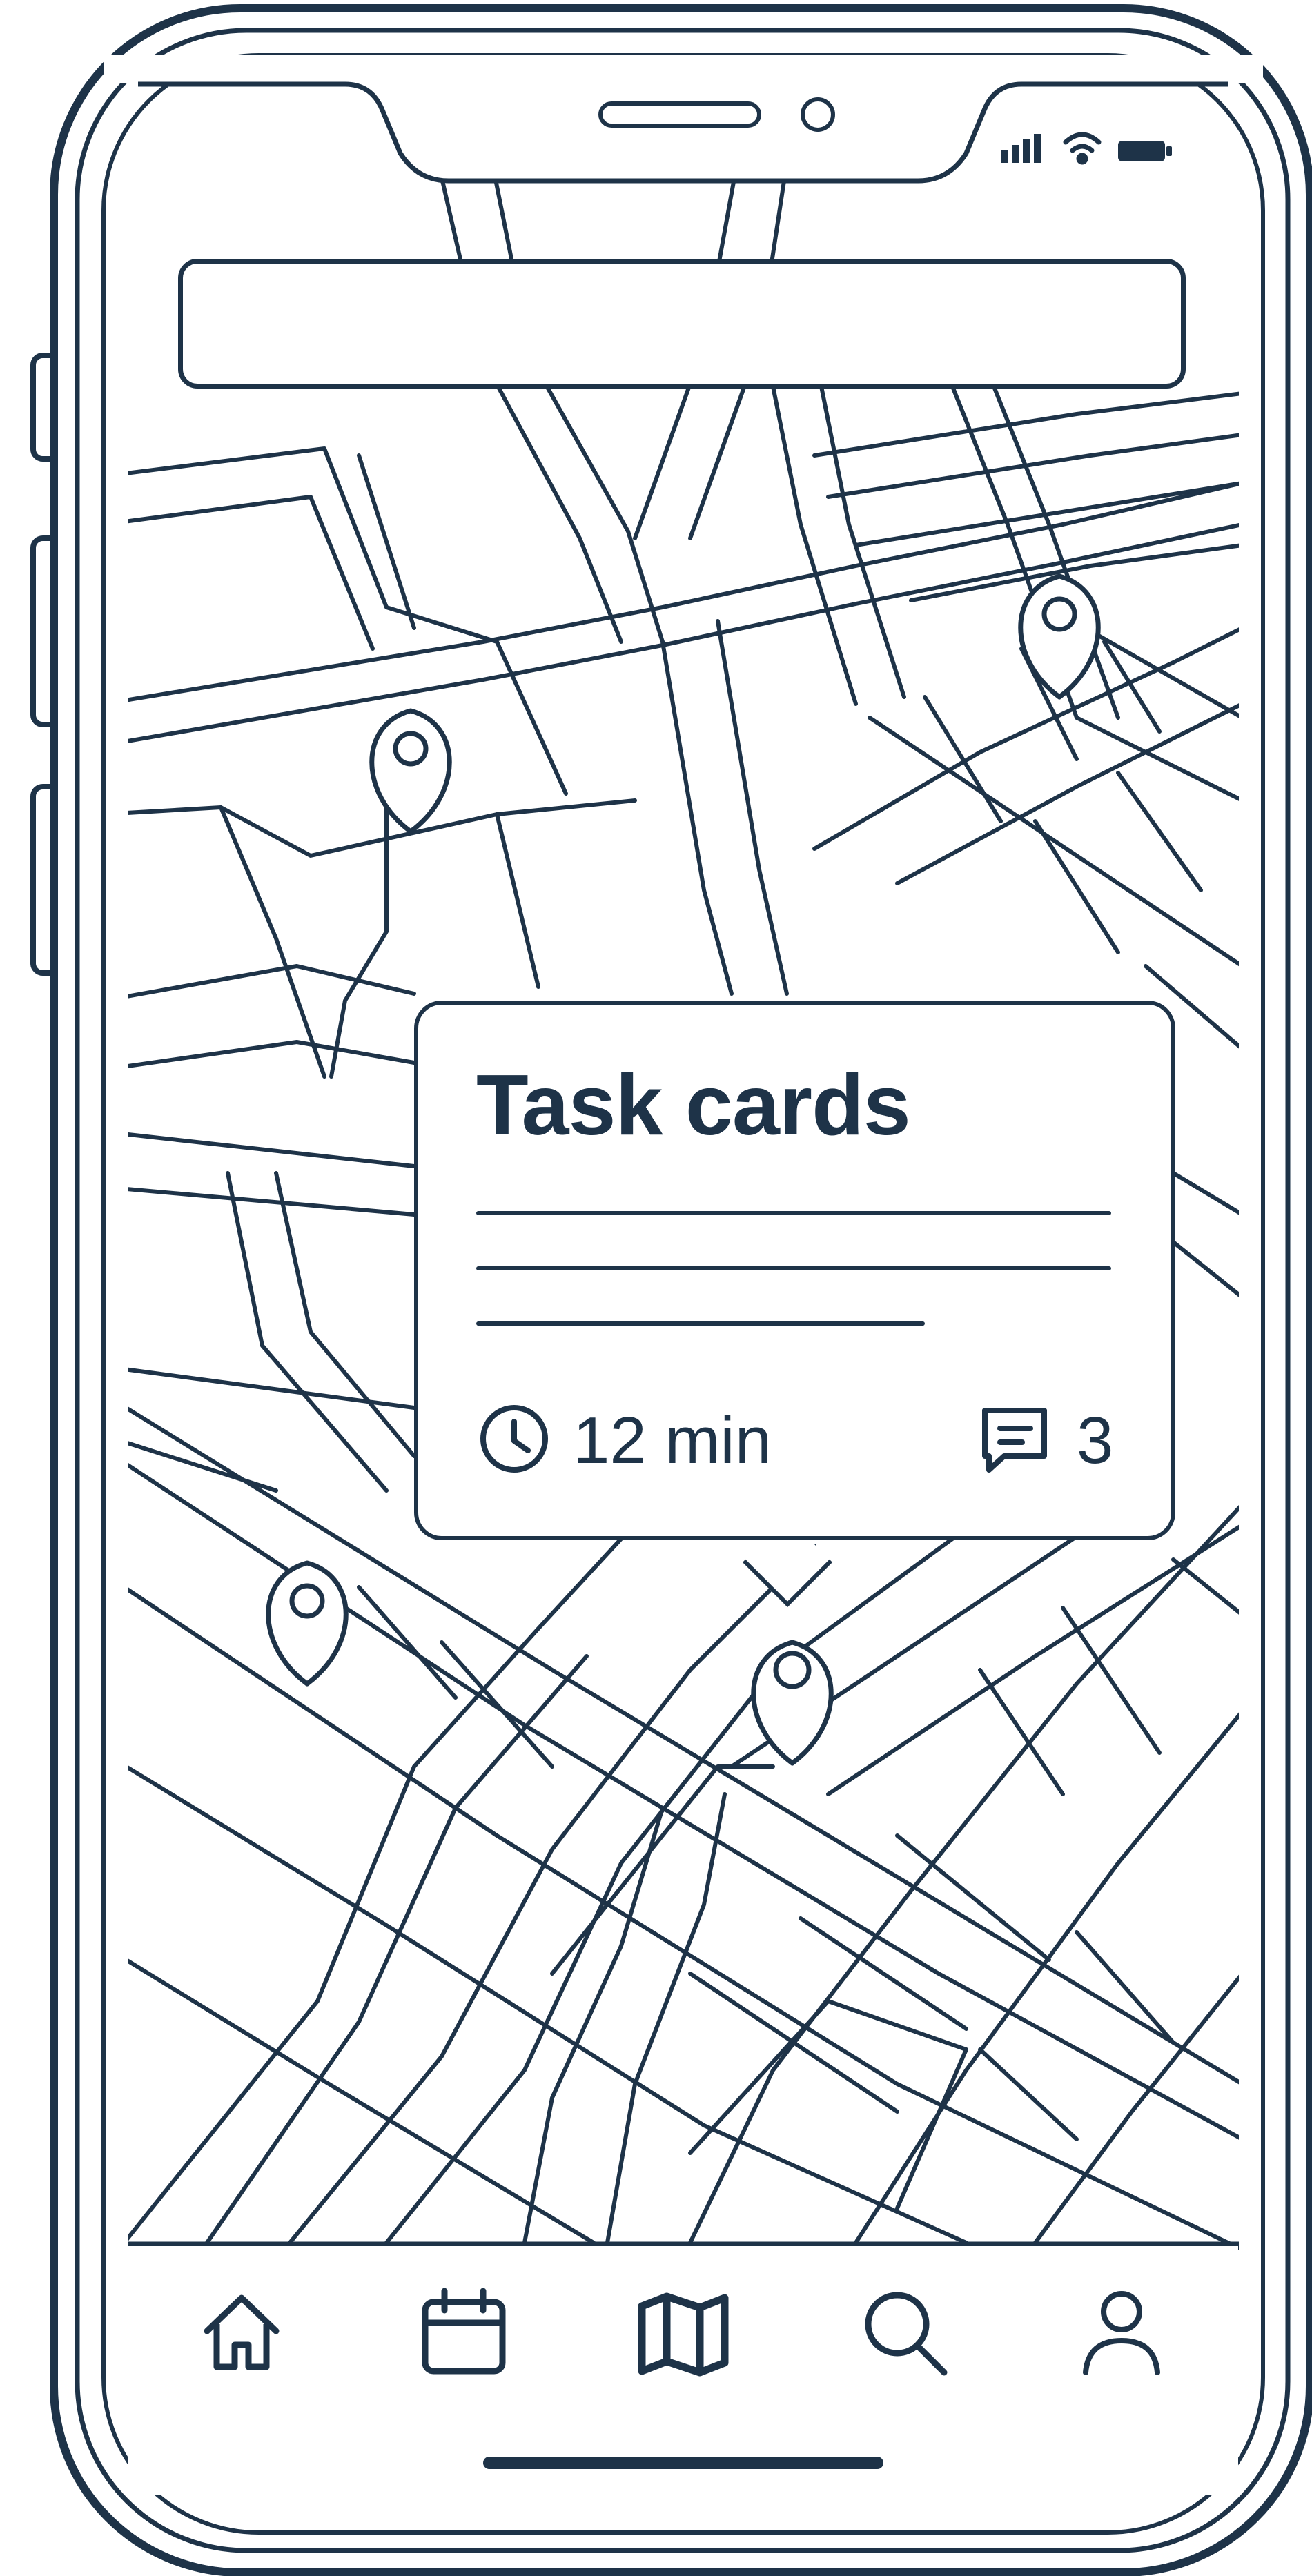 Image resolution: width=1312 pixels, height=2576 pixels. I want to click on calendar-icon, so click(464, 2331).